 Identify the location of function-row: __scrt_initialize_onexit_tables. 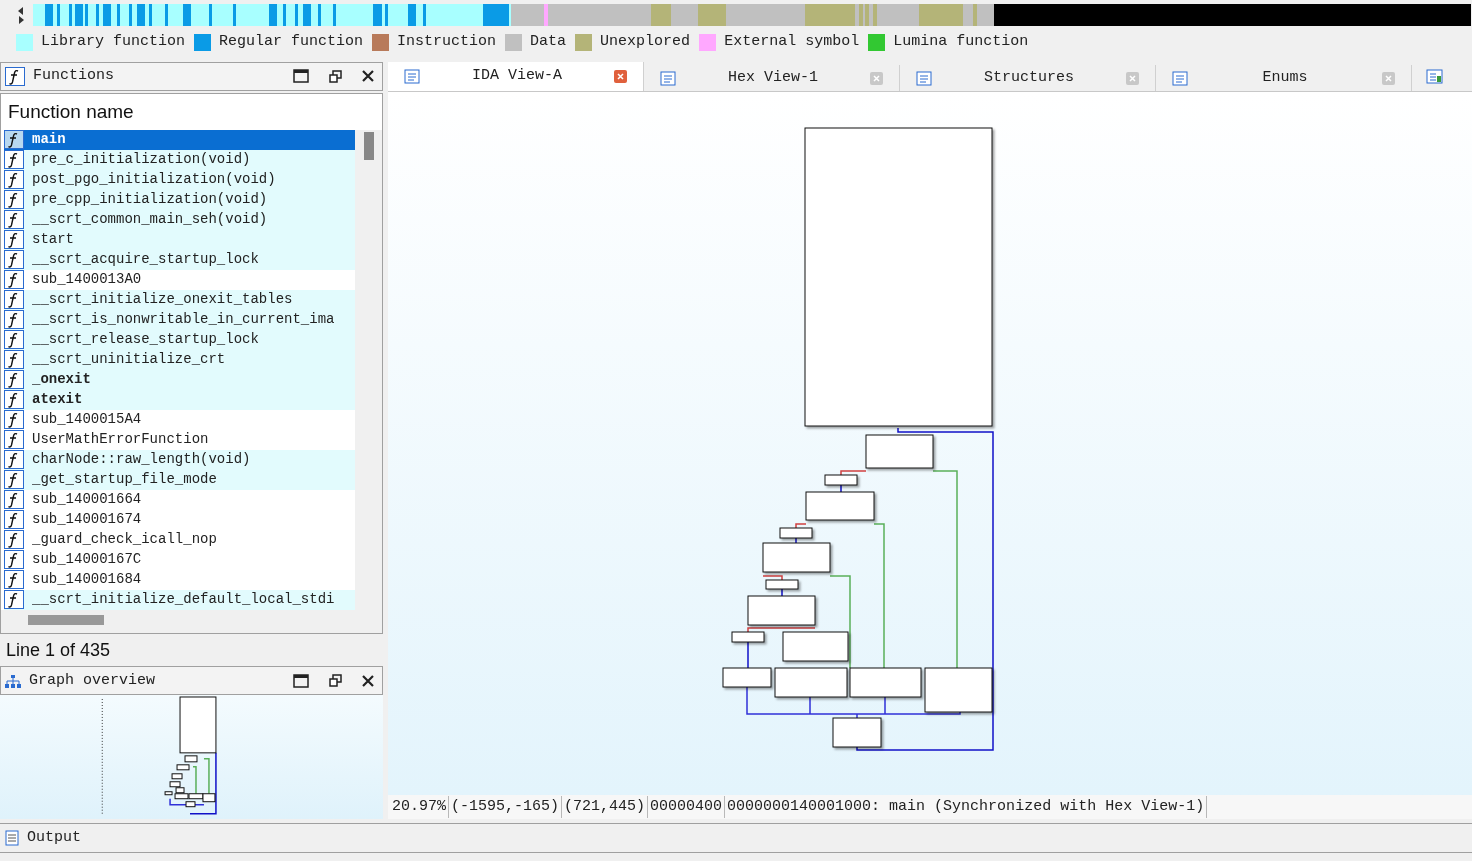
(179, 299).